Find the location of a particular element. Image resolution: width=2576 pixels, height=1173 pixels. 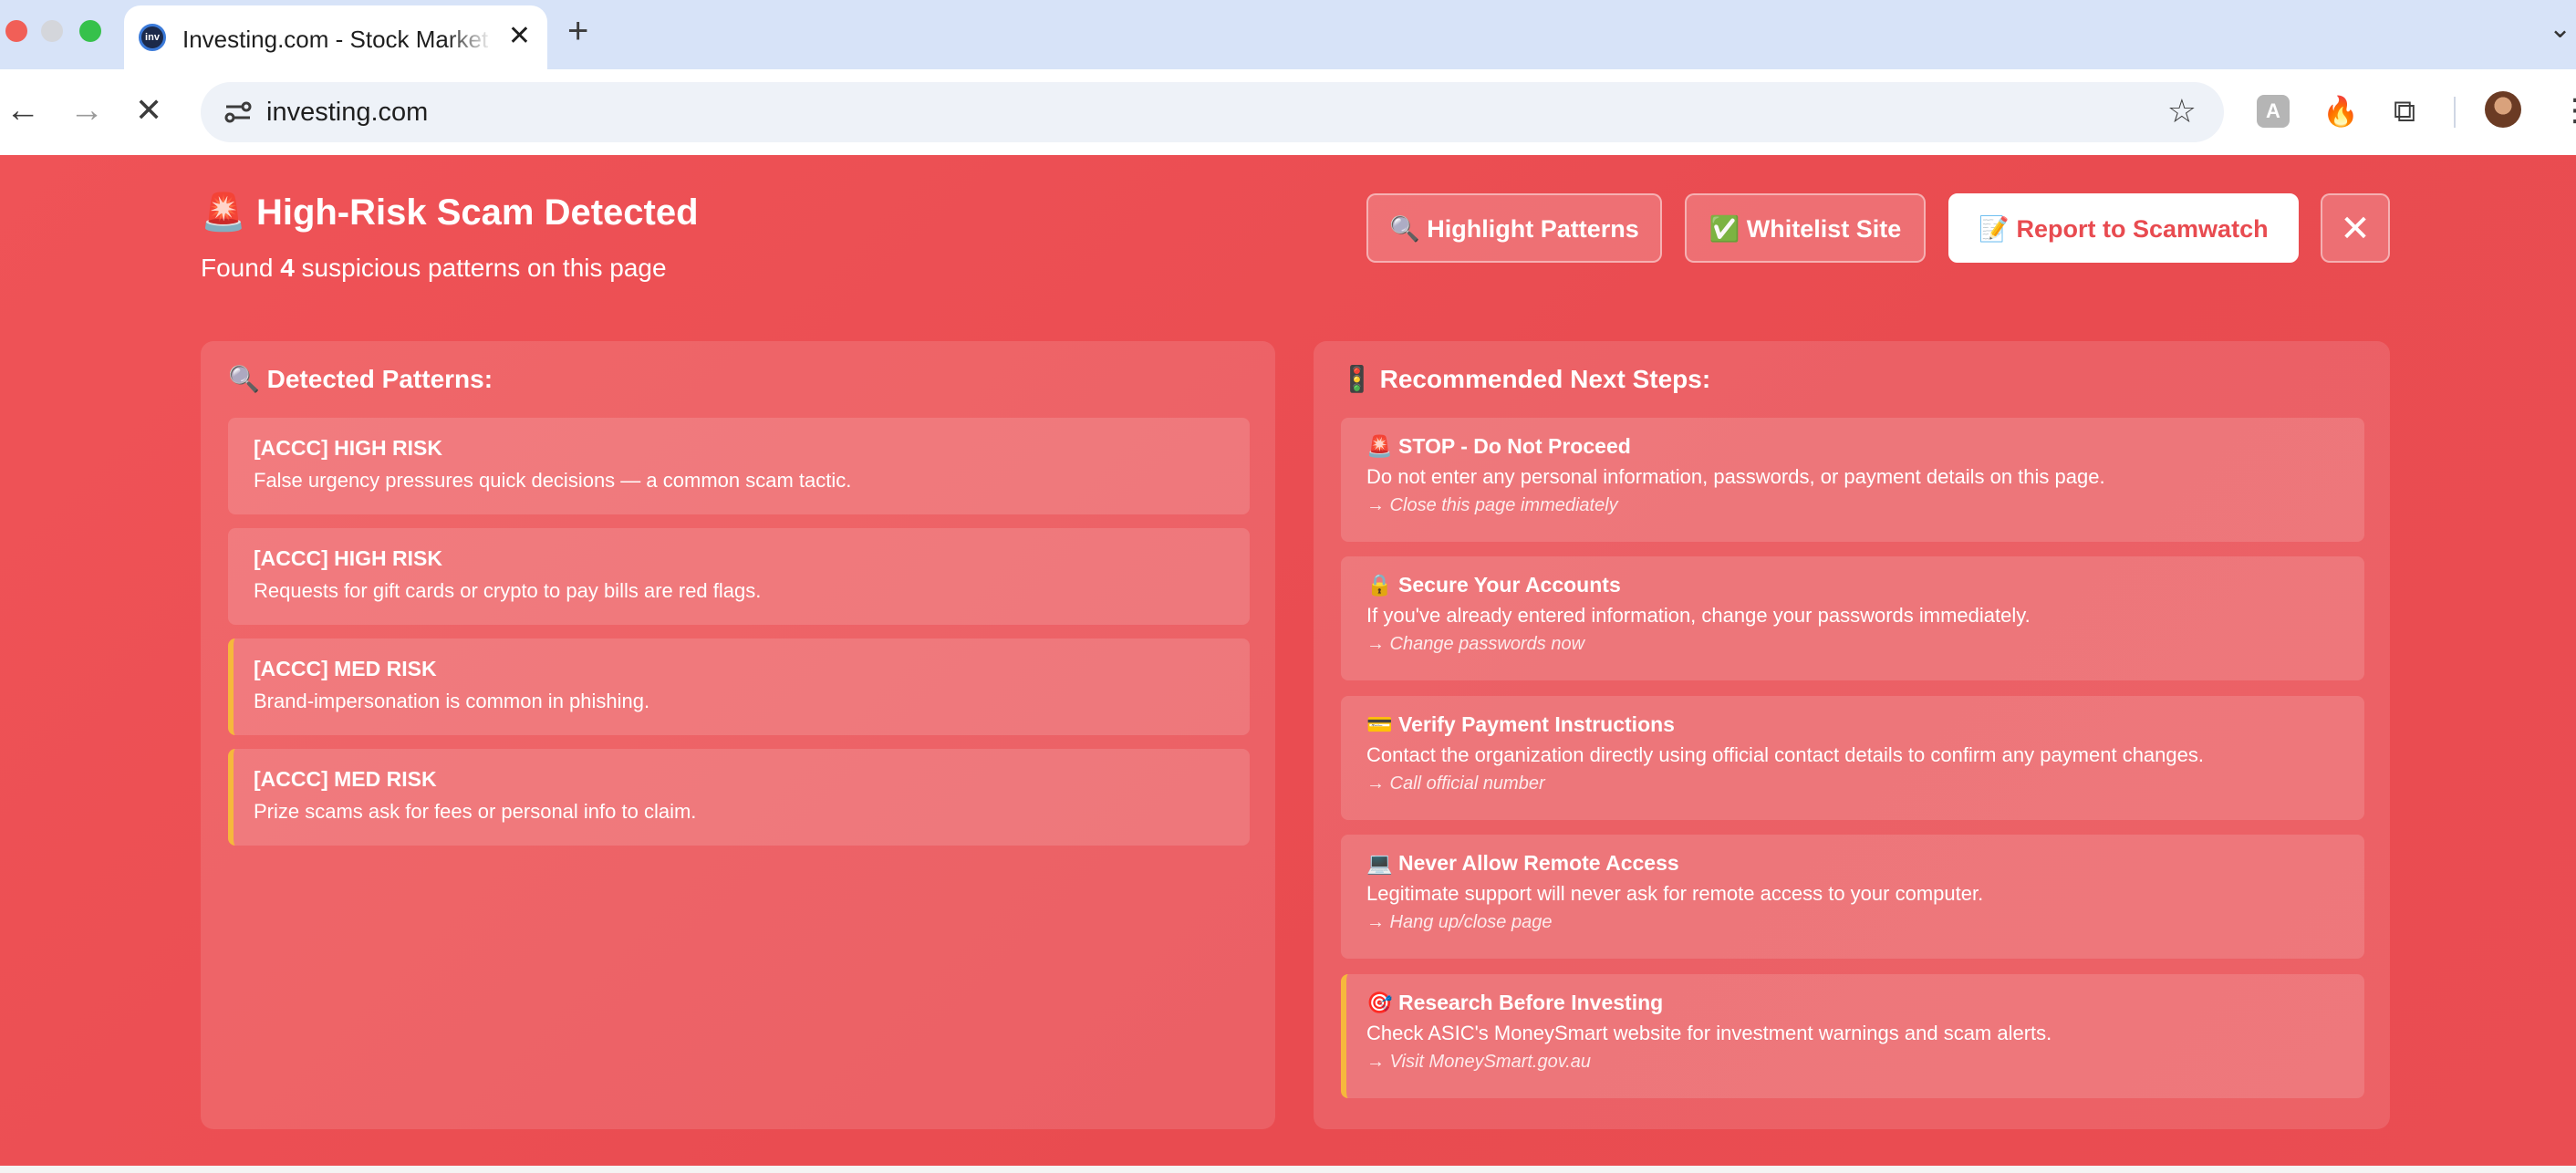

step-title: 🚨 STOP - Do Not Proceed is located at coordinates (1852, 446).